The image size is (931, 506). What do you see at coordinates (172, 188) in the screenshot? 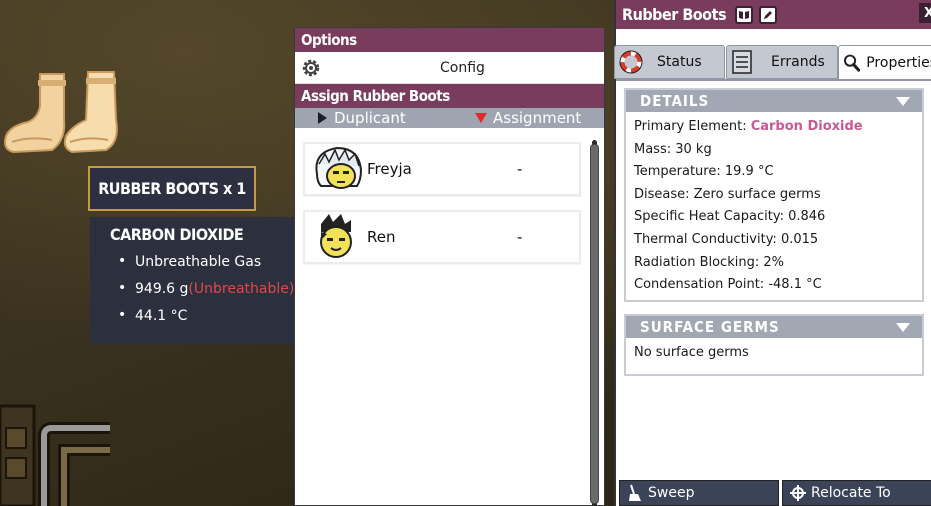
I see `tooltip-title: RUBBER BOOTS x 1` at bounding box center [172, 188].